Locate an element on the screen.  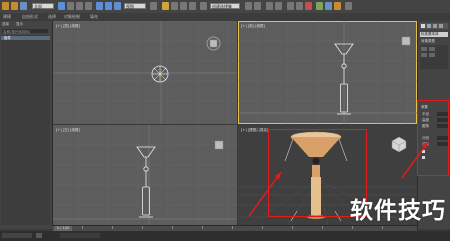
lamp-top-view-object is located at coordinates (160, 74).